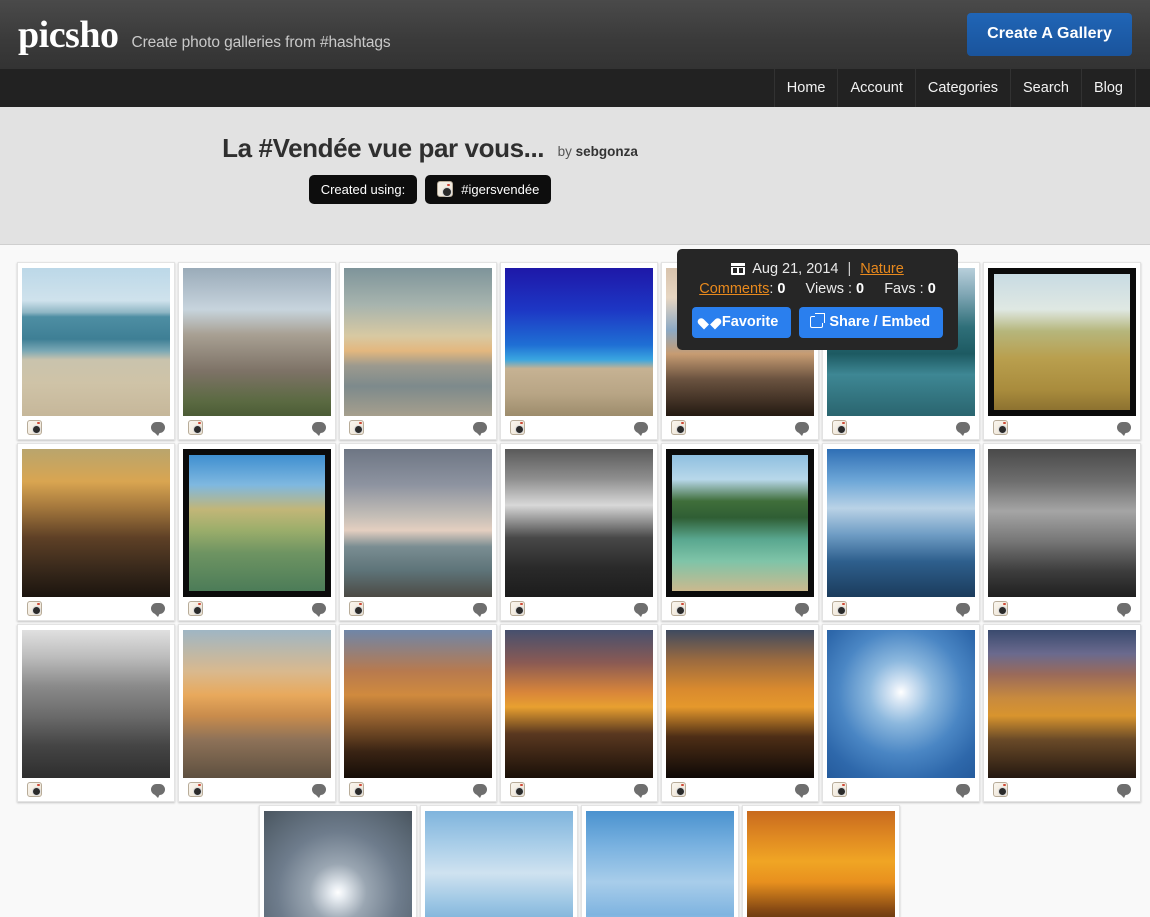  What do you see at coordinates (734, 289) in the screenshot?
I see `comments-link: Comments` at bounding box center [734, 289].